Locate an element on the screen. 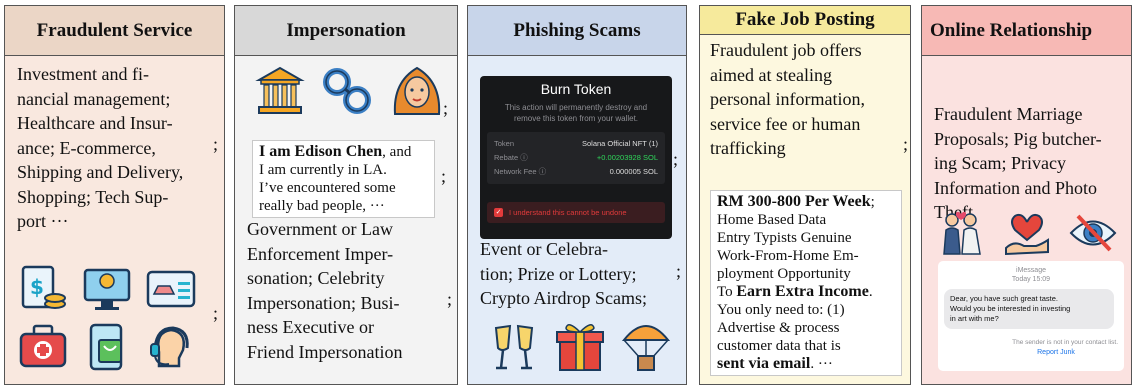 The image size is (1135, 388). text-line: nancial management; is located at coordinates (94, 98).